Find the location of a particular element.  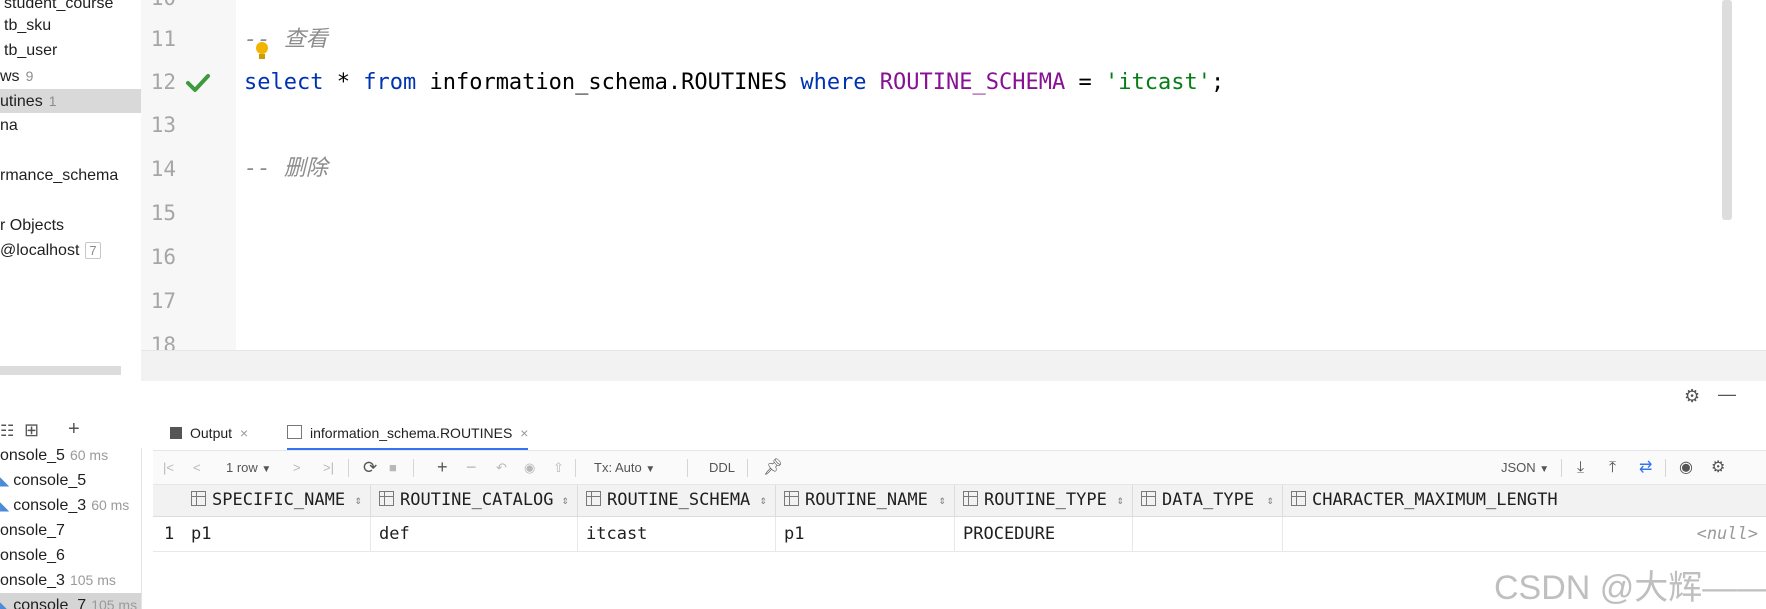

list-item: onsole_6 is located at coordinates (35, 555).